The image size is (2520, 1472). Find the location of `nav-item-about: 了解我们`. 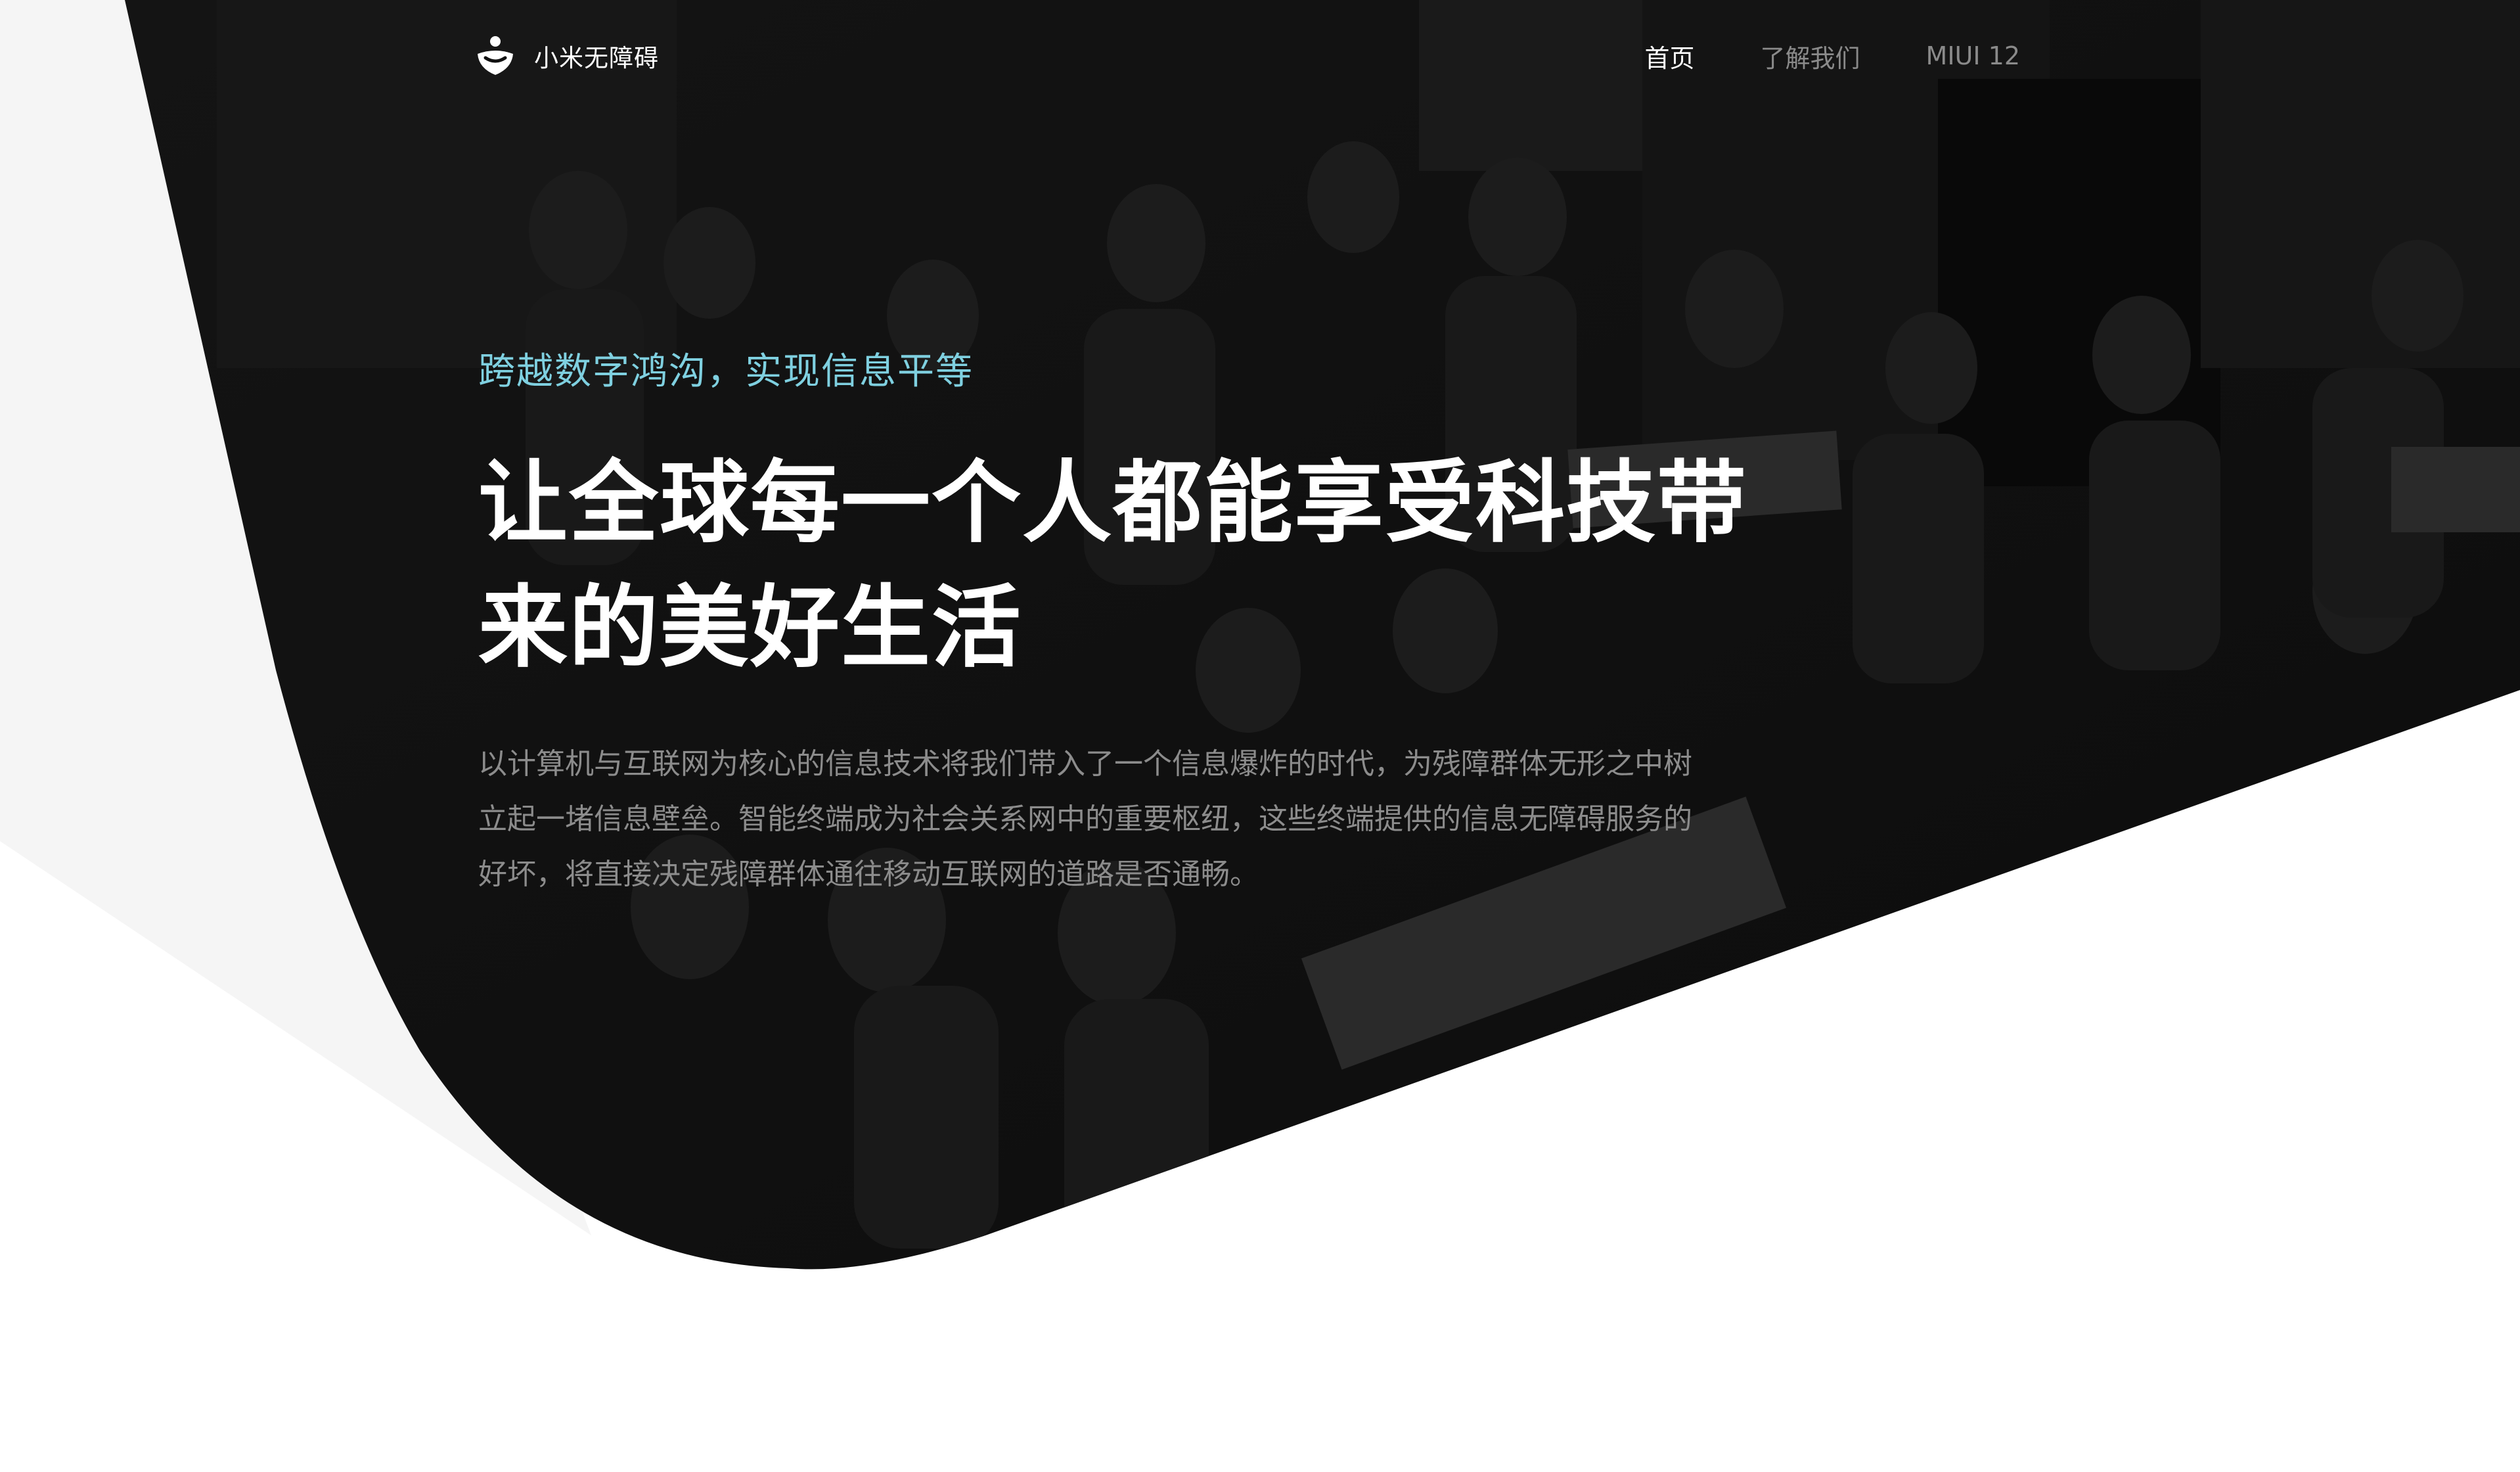

nav-item-about: 了解我们 is located at coordinates (1810, 56).